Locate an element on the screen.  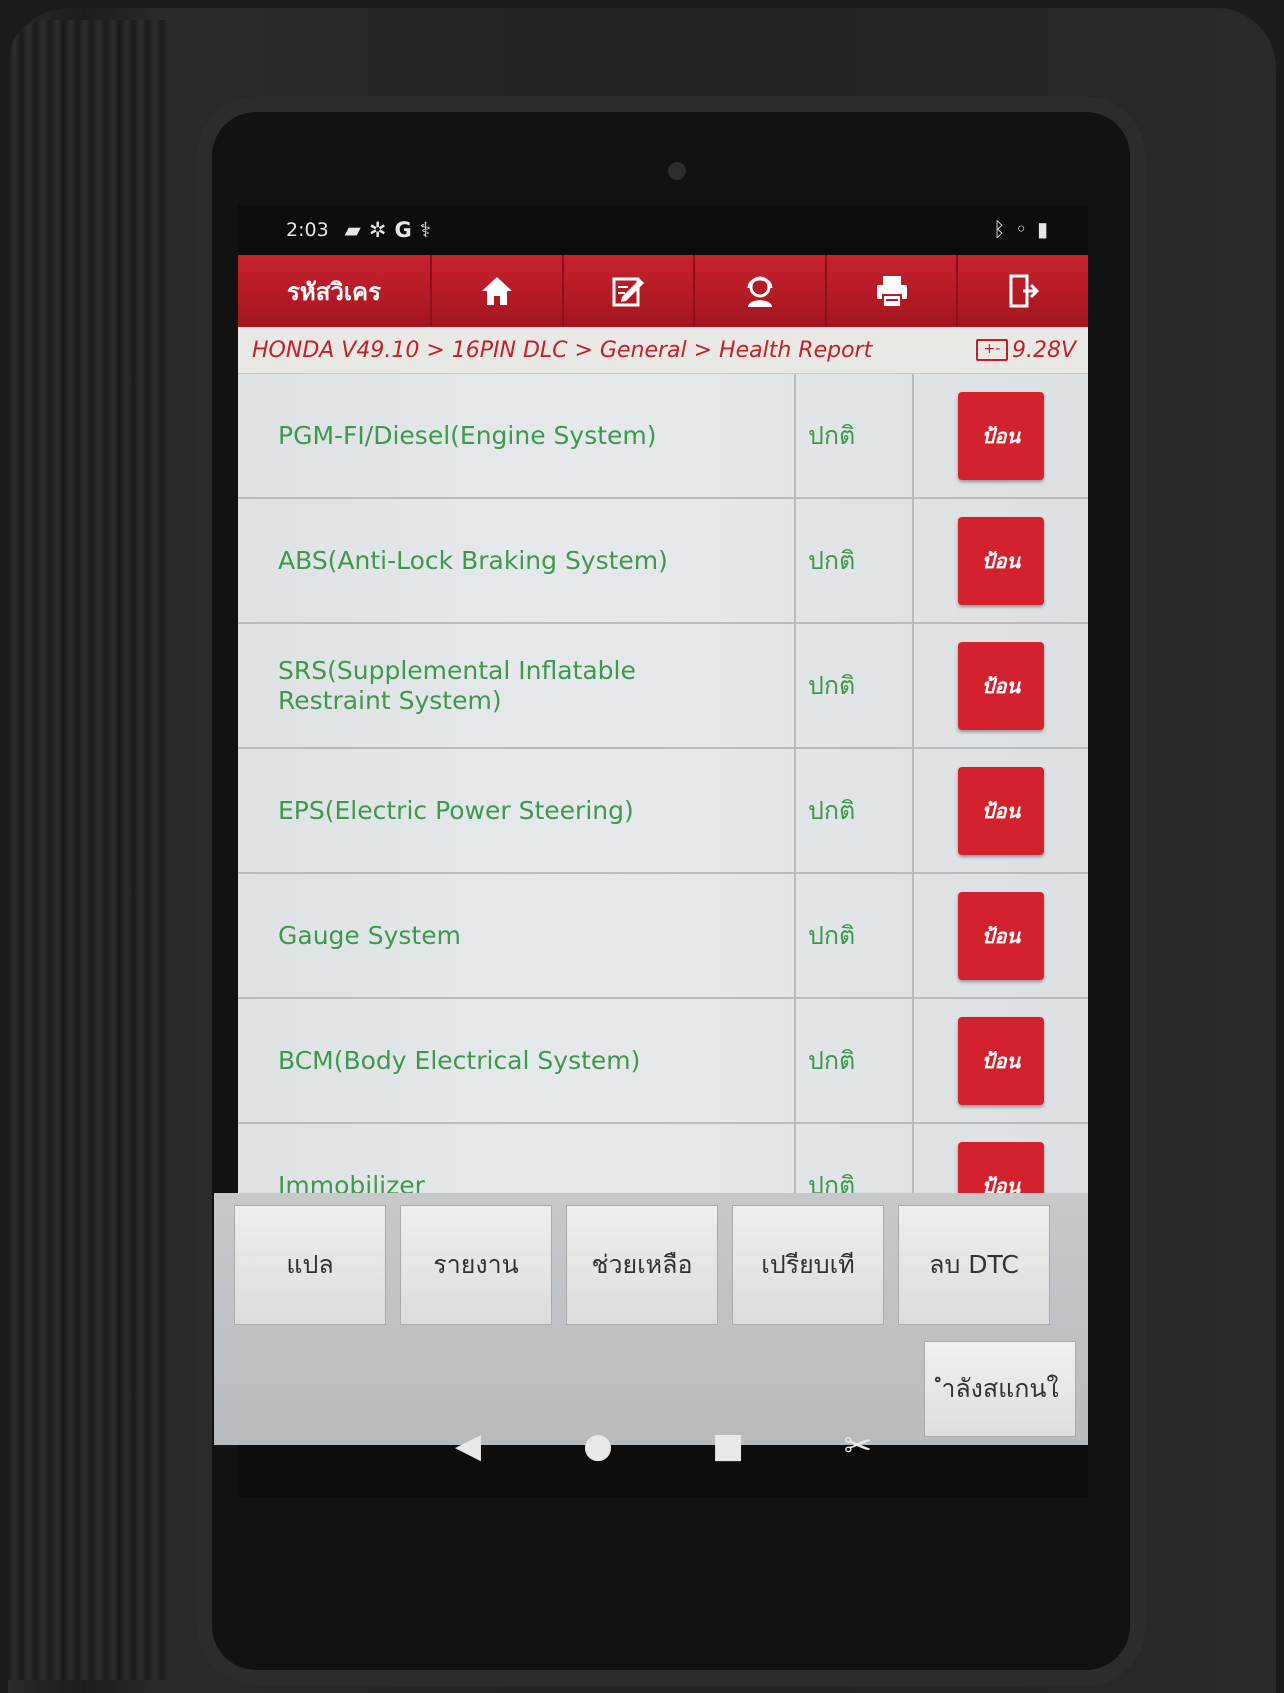
table-row: ABS(Anti-Lock Braking System) ปกติ ป้อน is located at coordinates (663, 561).